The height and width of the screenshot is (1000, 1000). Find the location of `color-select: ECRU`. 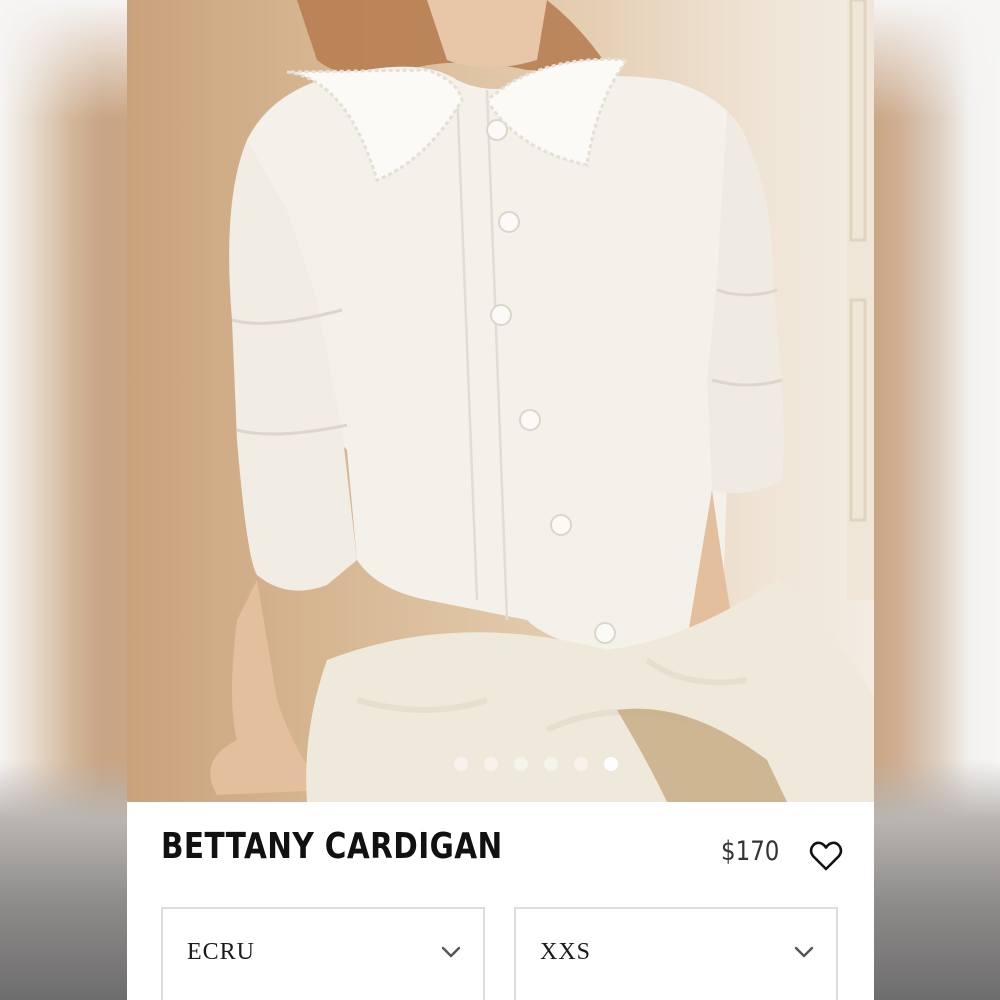

color-select: ECRU is located at coordinates (323, 953).